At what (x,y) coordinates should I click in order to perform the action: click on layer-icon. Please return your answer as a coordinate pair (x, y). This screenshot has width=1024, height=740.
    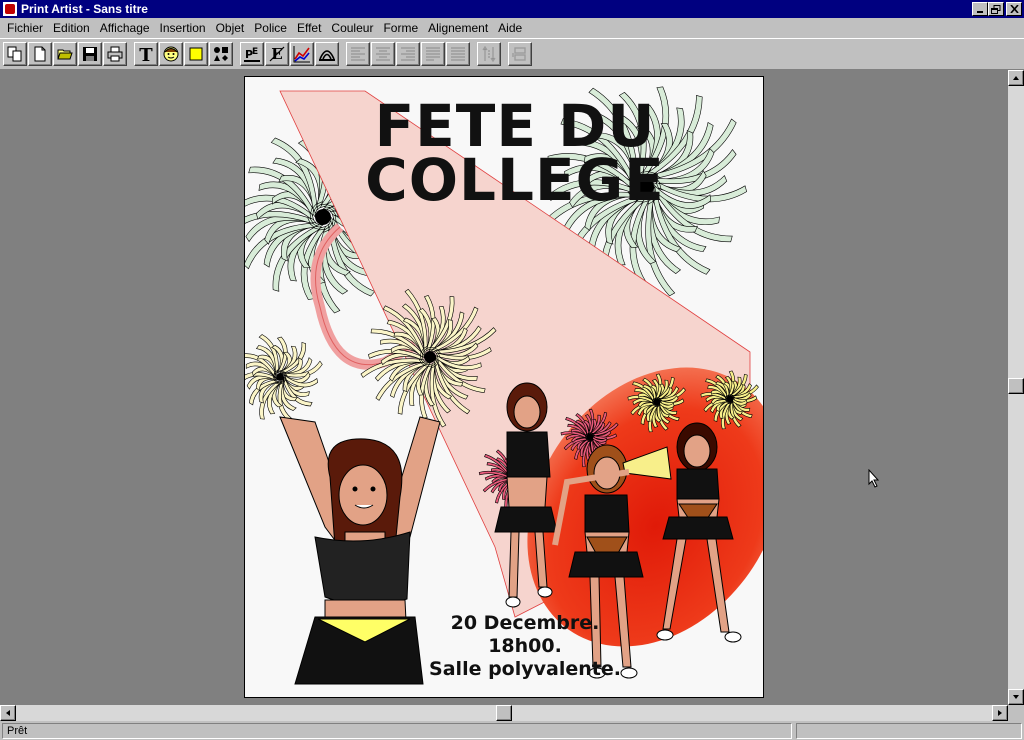
    Looking at the image, I should click on (519, 54).